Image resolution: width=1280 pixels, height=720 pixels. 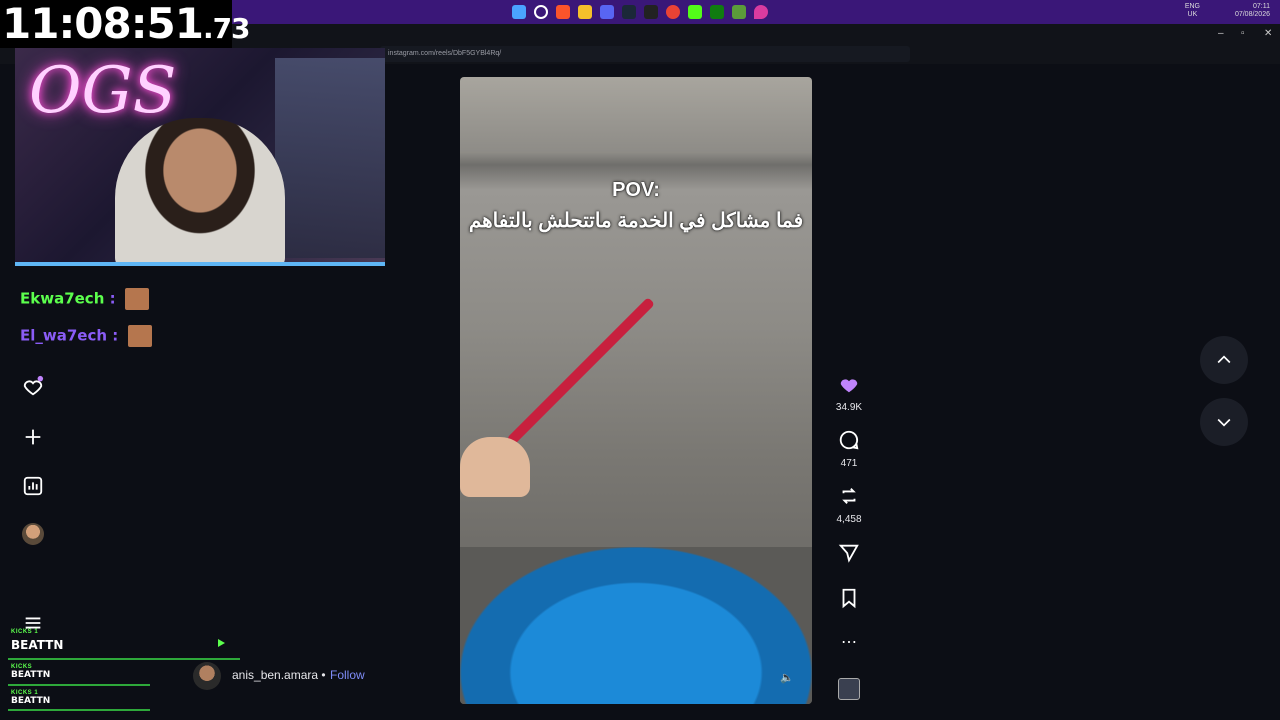 What do you see at coordinates (103, 91) in the screenshot?
I see `neon-sign-logo: OGS` at bounding box center [103, 91].